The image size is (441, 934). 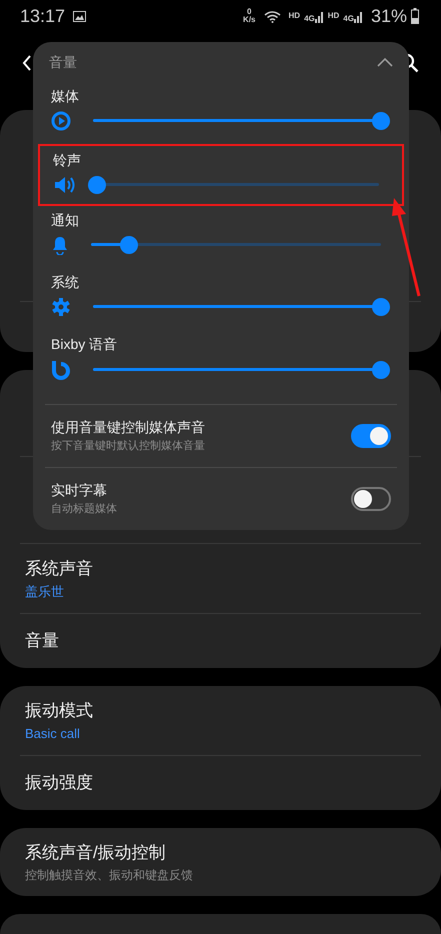 I want to click on toggle-title: 使用音量键控制媒体声音, so click(x=128, y=428).